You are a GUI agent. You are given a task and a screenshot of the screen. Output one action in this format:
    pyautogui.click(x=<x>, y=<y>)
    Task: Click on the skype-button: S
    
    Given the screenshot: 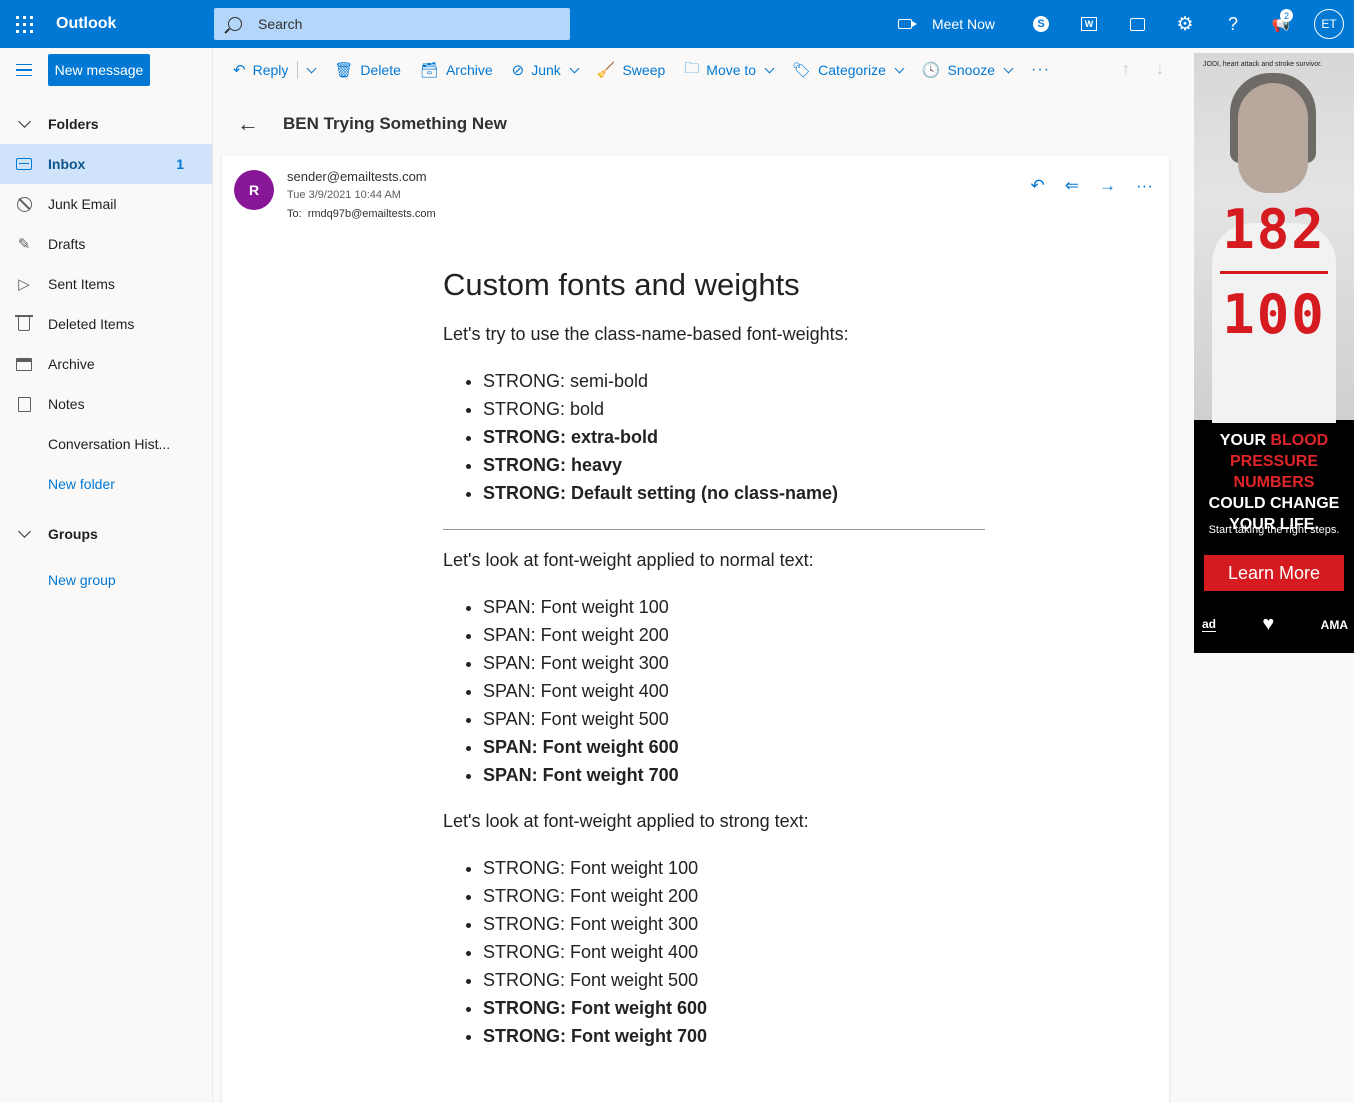 What is the action you would take?
    pyautogui.click(x=1041, y=24)
    